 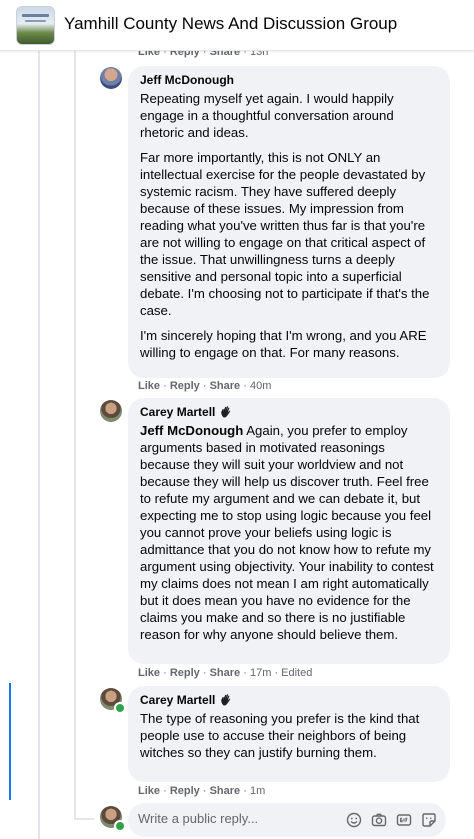 I want to click on comment-actions: Like · Reply · Share · 17m · Edited, so click(x=225, y=673).